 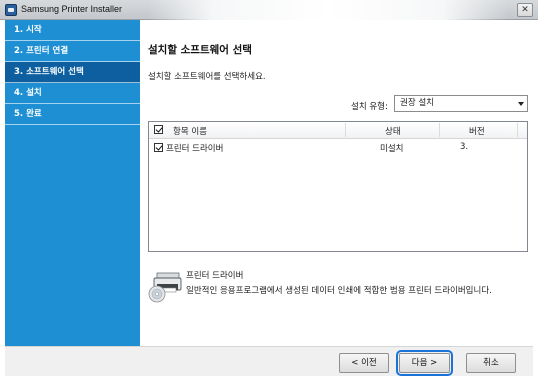 What do you see at coordinates (72, 72) in the screenshot?
I see `step-software-selection: 3. 소프트웨어 선택` at bounding box center [72, 72].